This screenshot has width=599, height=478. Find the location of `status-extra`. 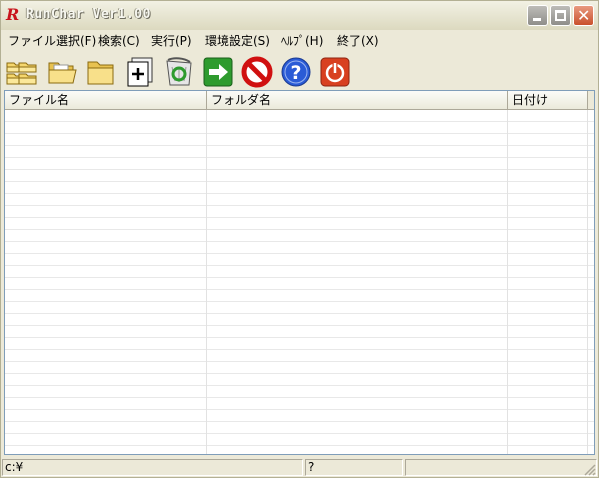

status-extra is located at coordinates (501, 467).